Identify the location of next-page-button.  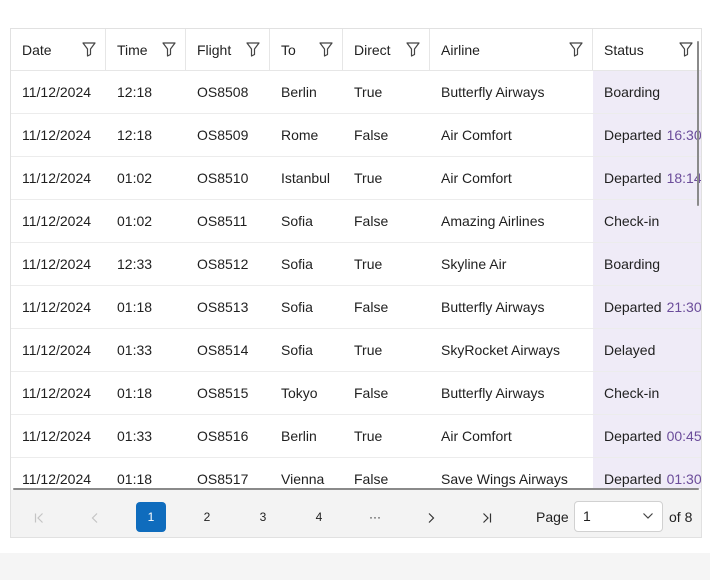
(431, 517).